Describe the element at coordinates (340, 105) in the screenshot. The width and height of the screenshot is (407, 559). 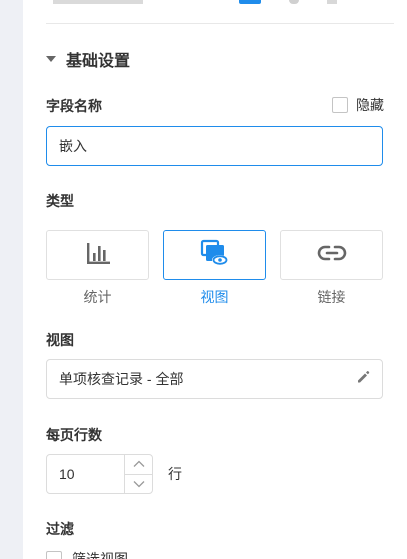
I see `hide-checkbox` at that location.